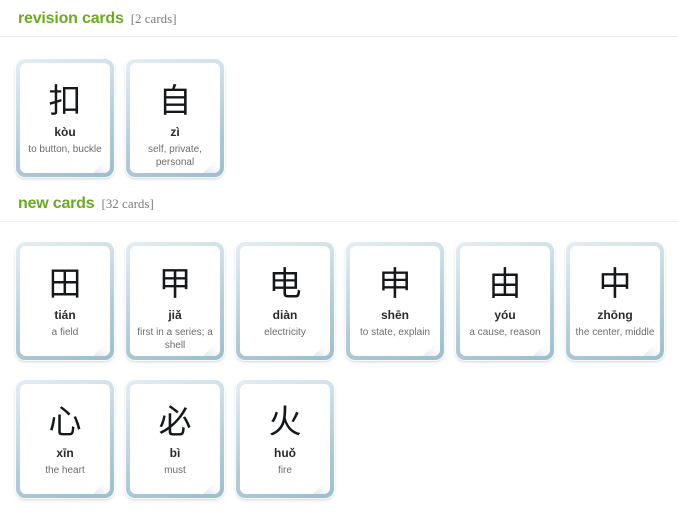 This screenshot has height=525, width=678. I want to click on flashcard-pinyin: jiǎ, so click(175, 315).